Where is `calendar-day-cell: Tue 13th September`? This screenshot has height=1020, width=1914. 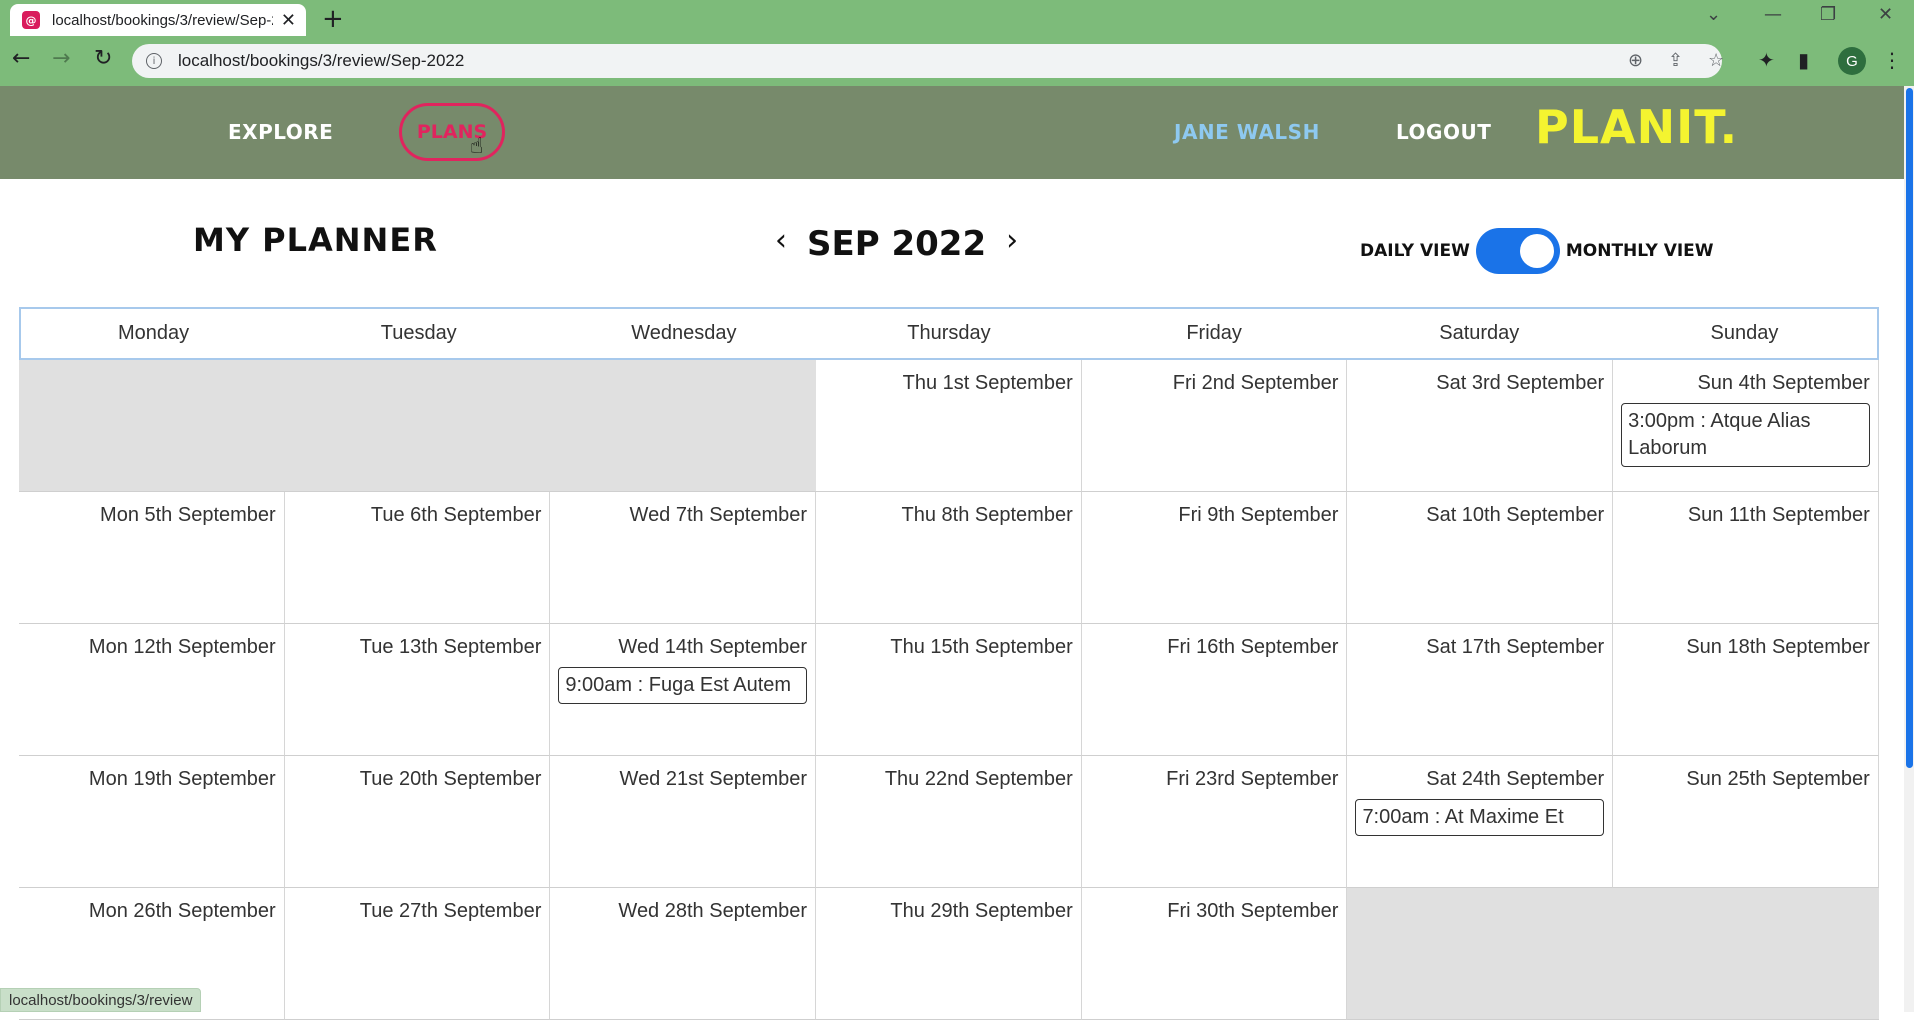
calendar-day-cell: Tue 13th September is located at coordinates (417, 690).